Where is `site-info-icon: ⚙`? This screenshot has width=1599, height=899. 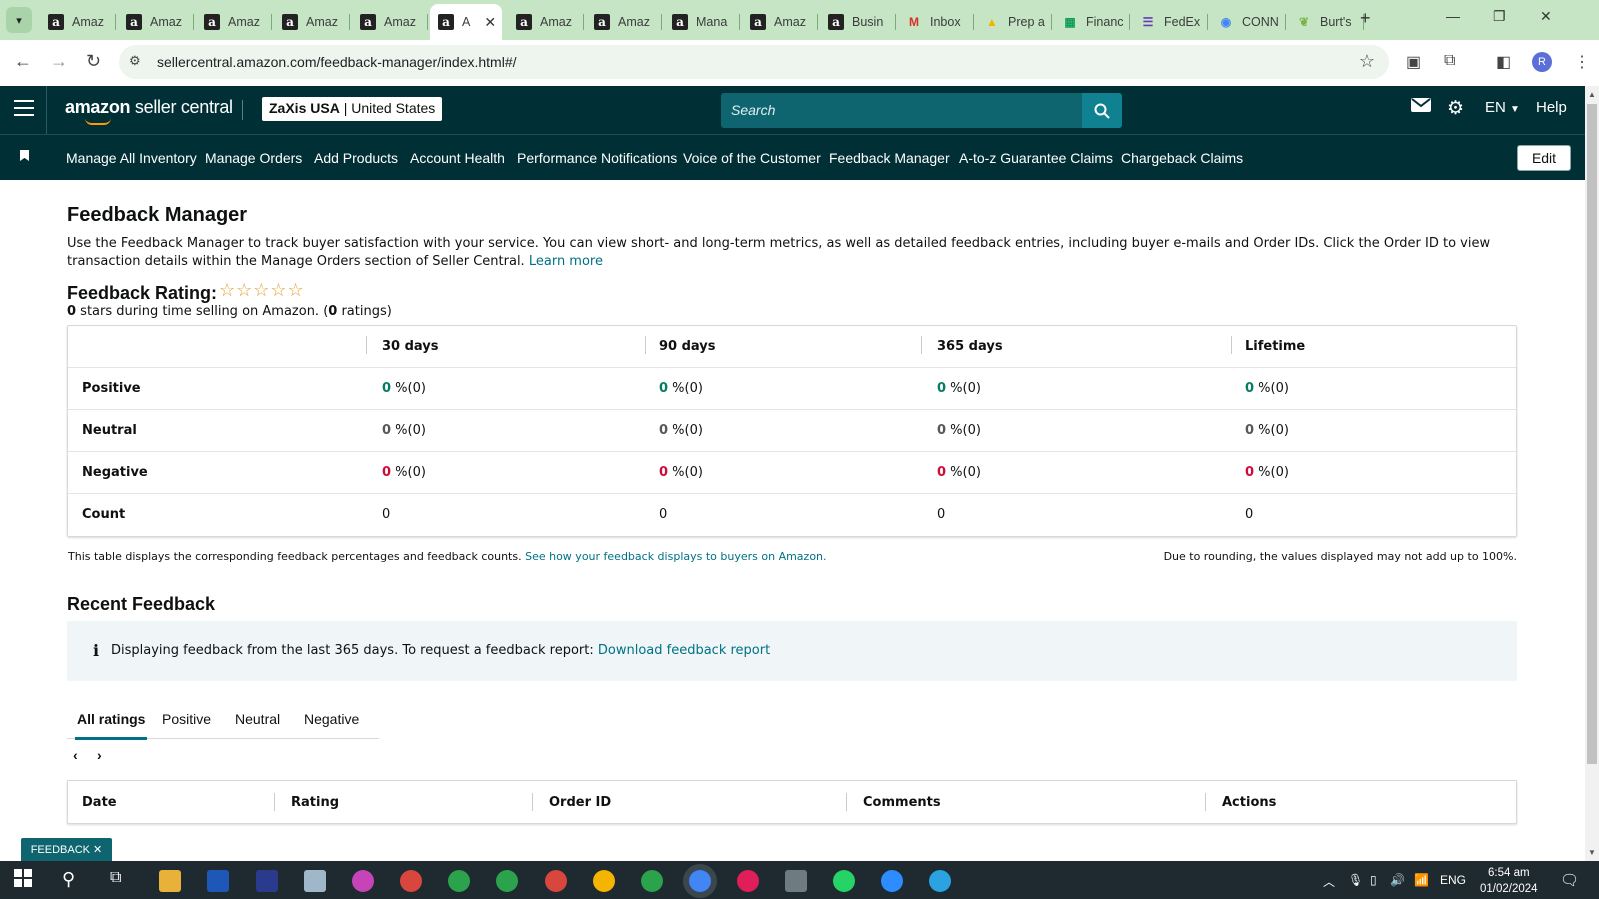 site-info-icon: ⚙ is located at coordinates (135, 61).